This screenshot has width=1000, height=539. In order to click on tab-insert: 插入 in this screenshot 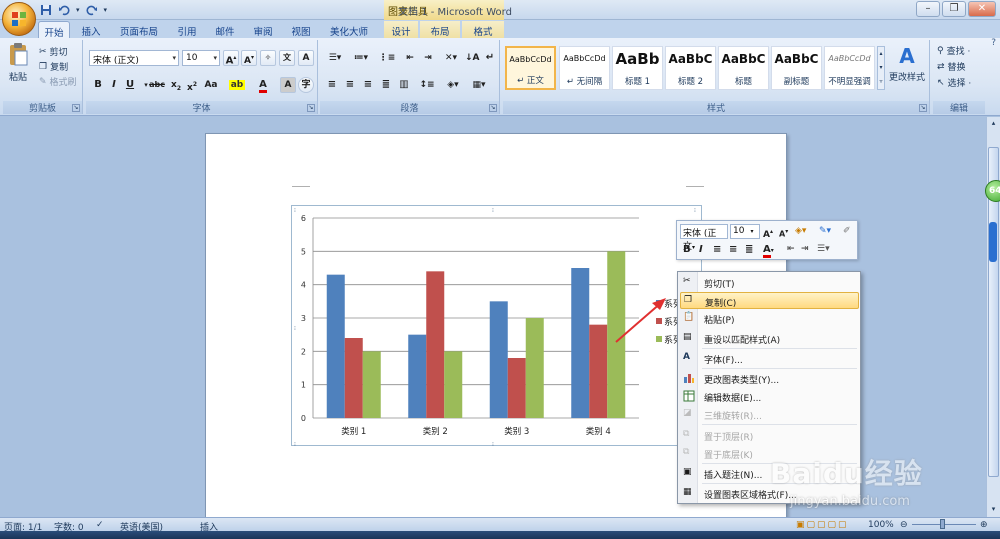, I will do `click(91, 29)`.